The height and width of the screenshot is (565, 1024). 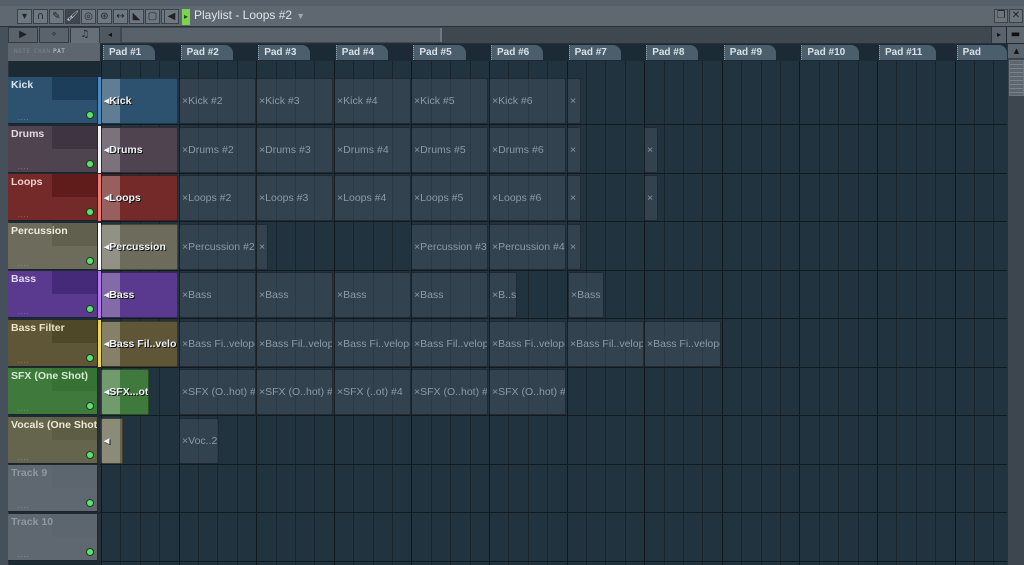 I want to click on playlist-clip: ×Drums #4, so click(x=372, y=150).